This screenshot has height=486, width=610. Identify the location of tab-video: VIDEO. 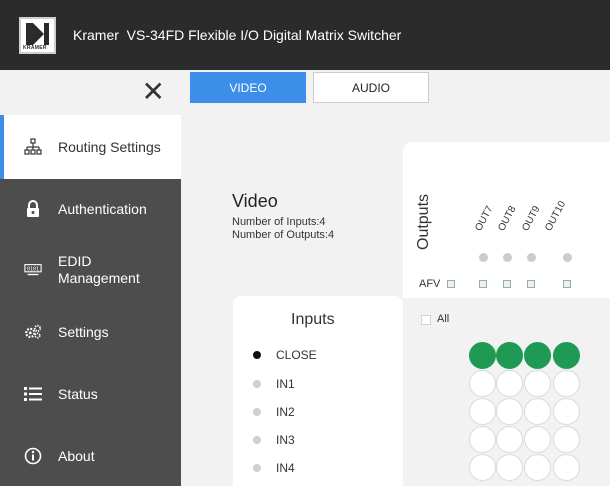
(248, 87).